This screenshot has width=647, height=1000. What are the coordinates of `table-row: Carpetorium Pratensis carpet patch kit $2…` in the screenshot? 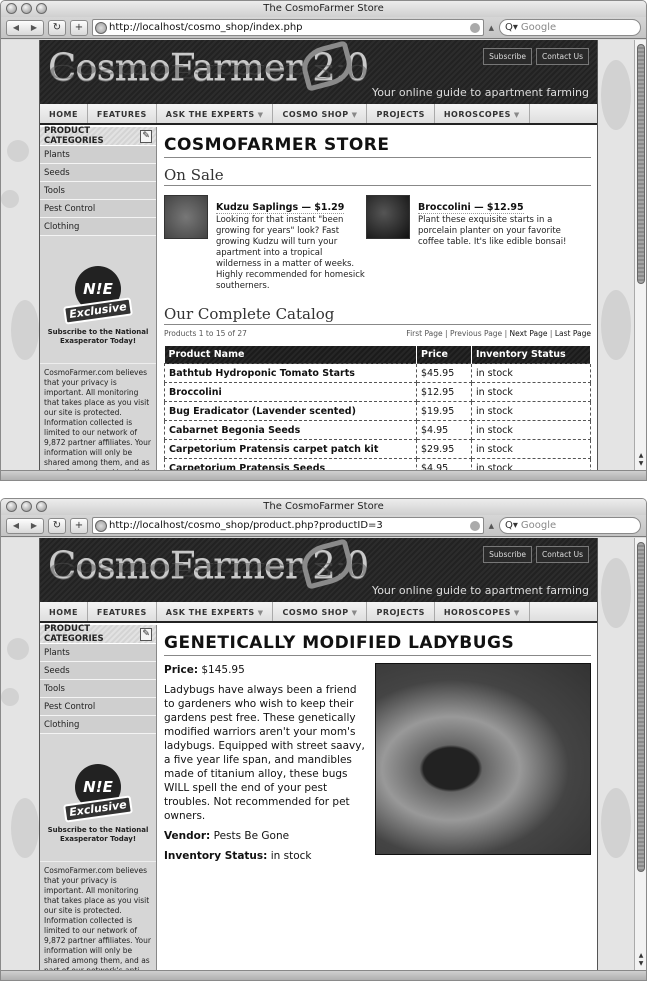 It's located at (377, 449).